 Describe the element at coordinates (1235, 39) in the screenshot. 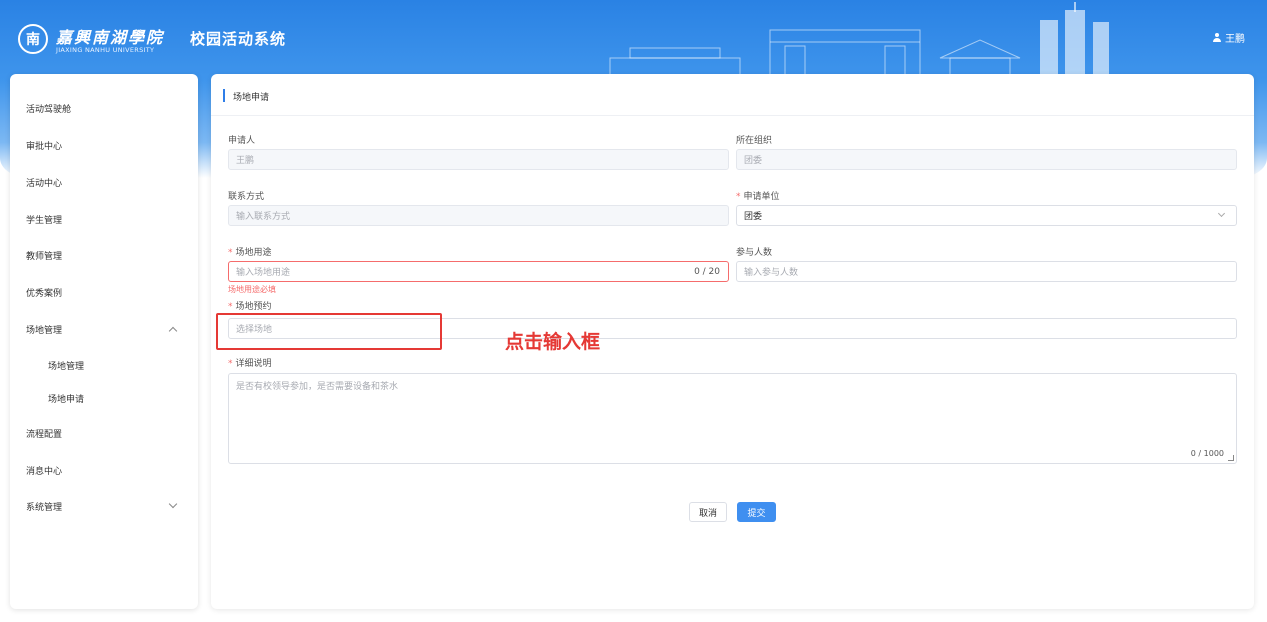

I see `user-name: 王鹏` at that location.